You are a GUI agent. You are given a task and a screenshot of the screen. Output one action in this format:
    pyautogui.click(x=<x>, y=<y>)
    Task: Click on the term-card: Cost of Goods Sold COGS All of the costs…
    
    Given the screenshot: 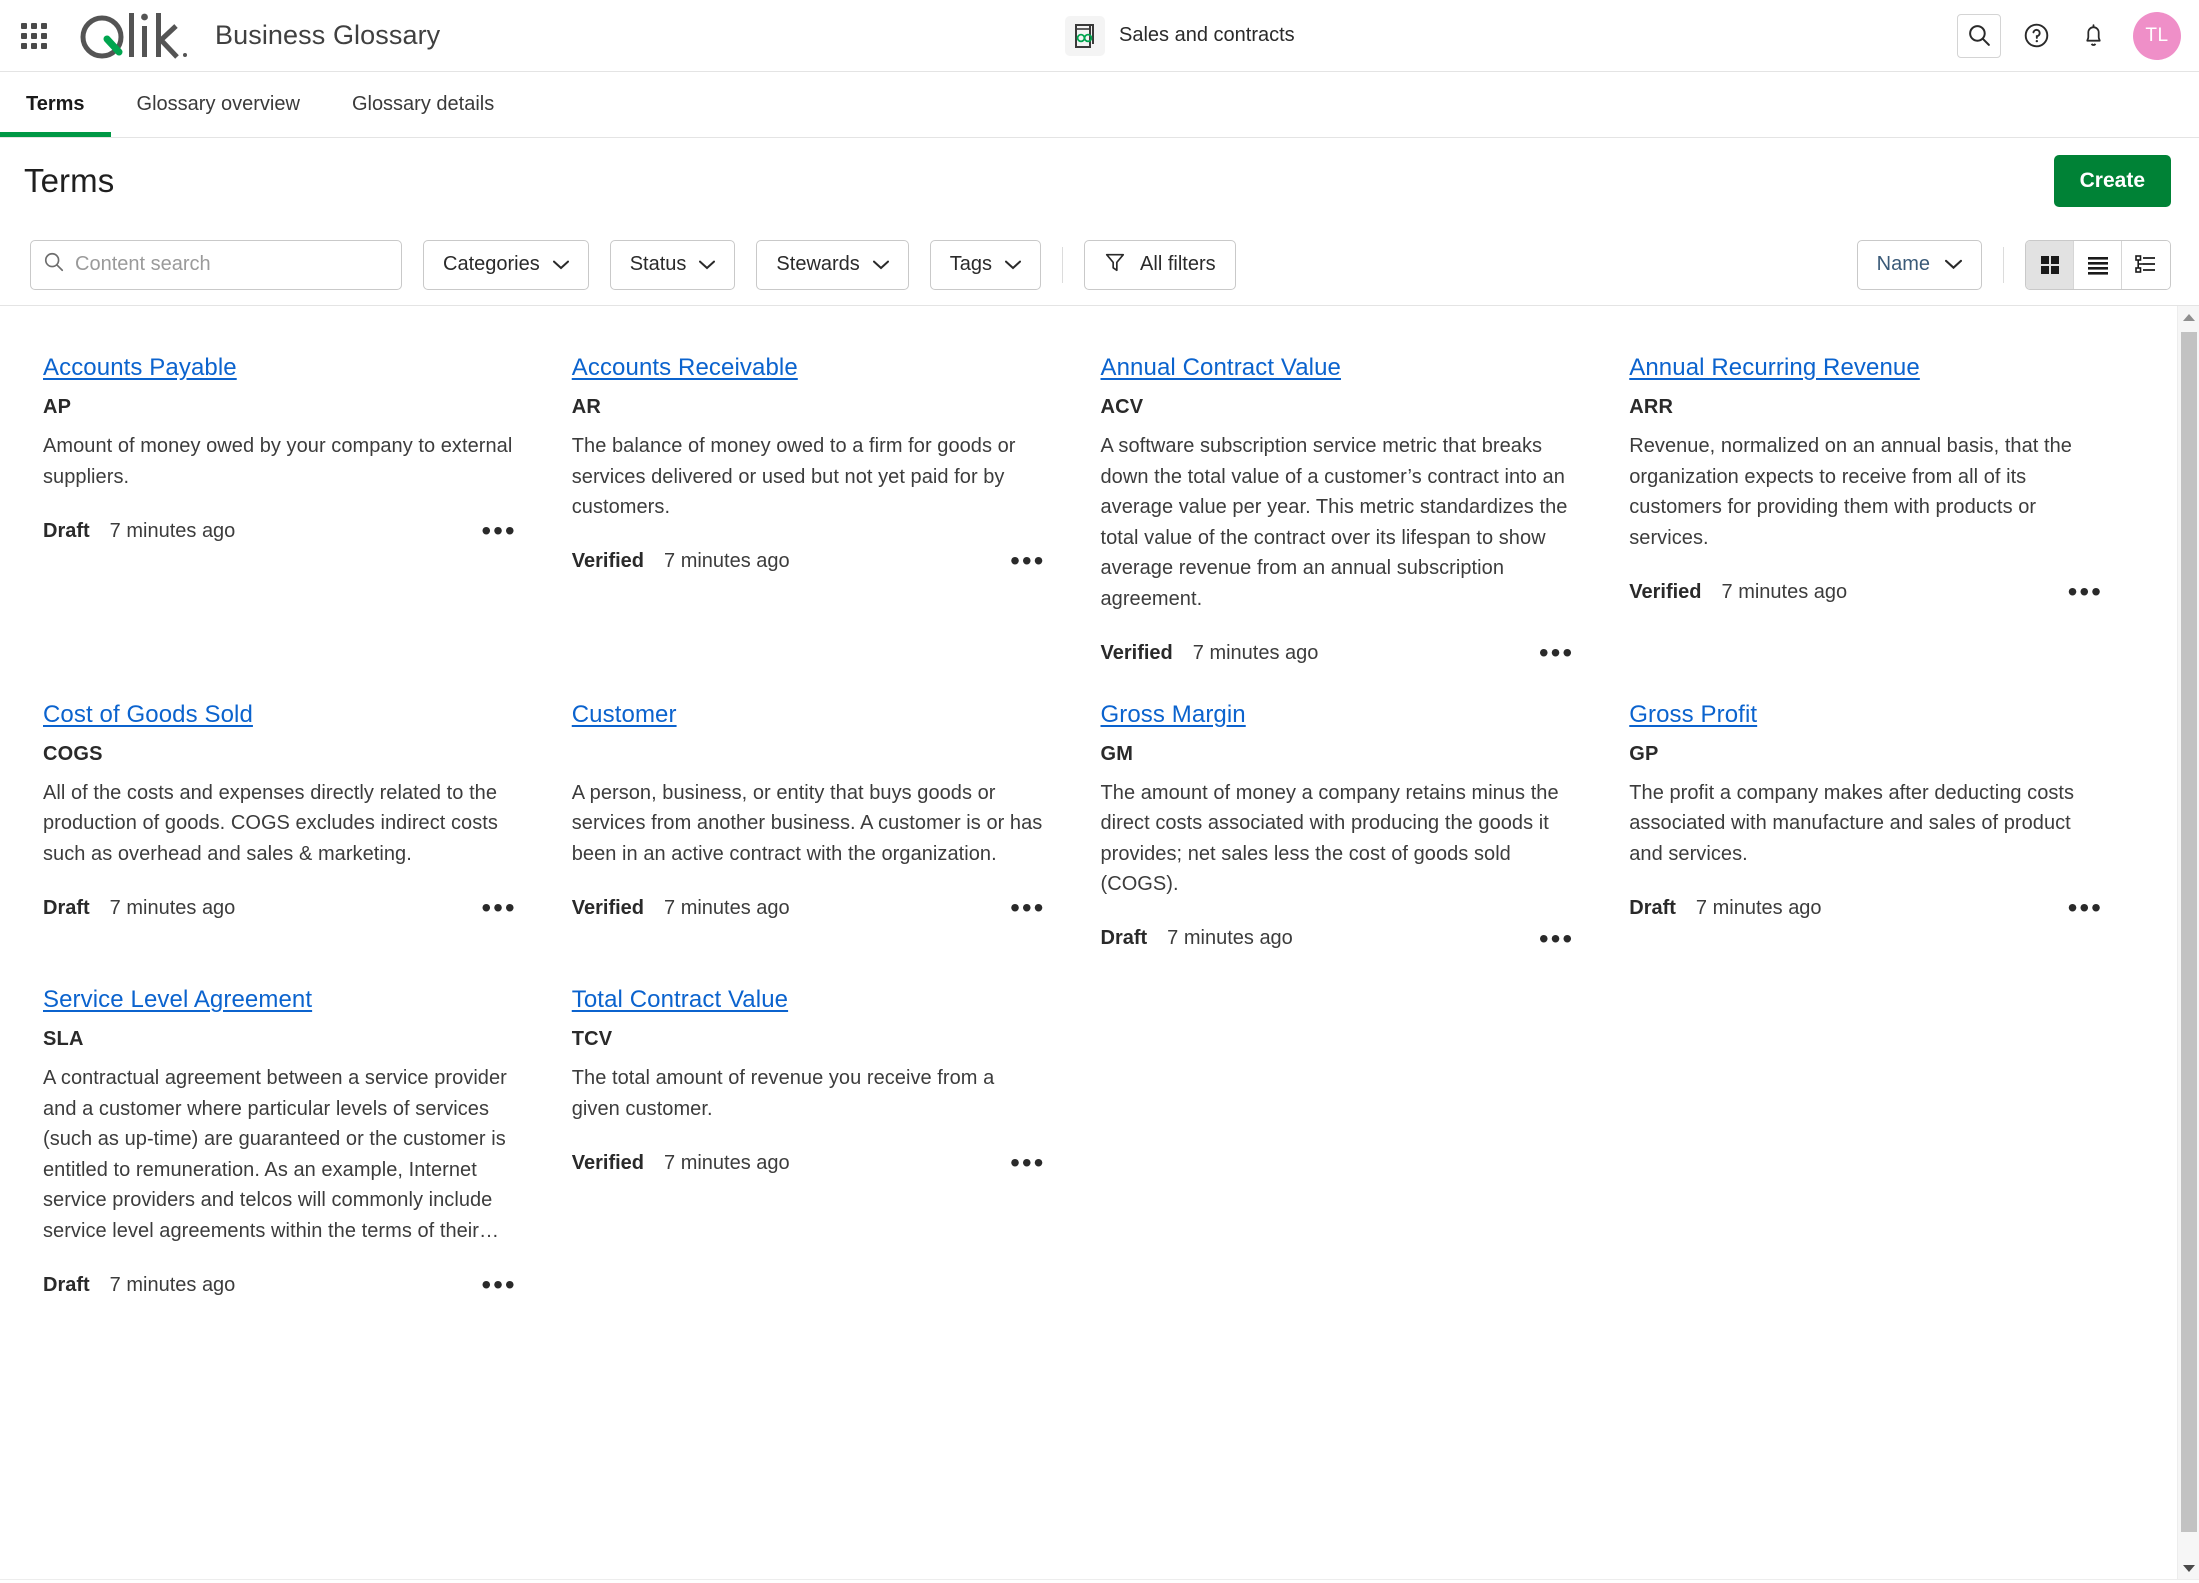 What is the action you would take?
    pyautogui.click(x=288, y=823)
    